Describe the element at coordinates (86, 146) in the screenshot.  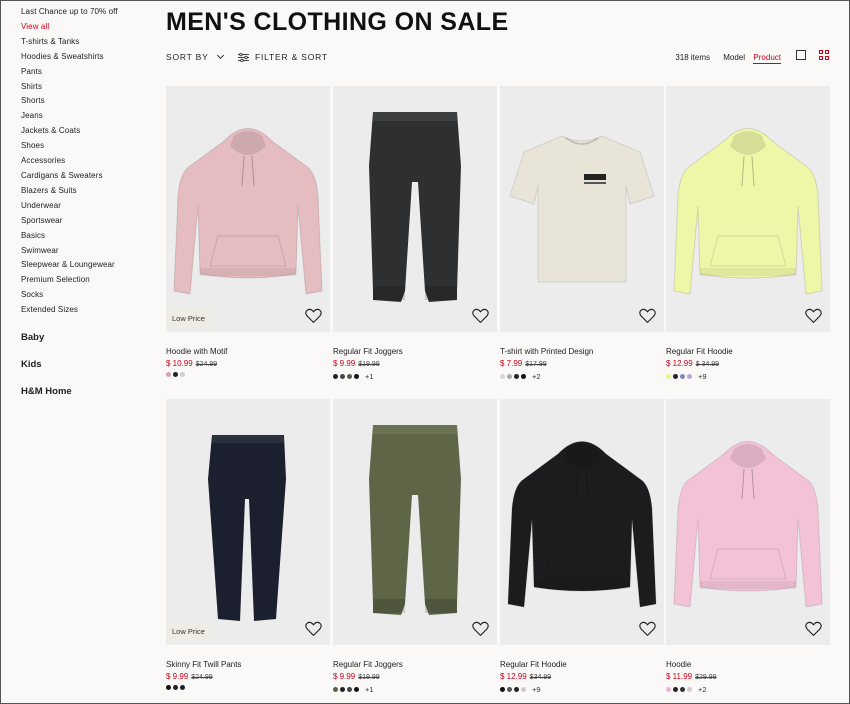
I see `sidebar-link: Shoes` at that location.